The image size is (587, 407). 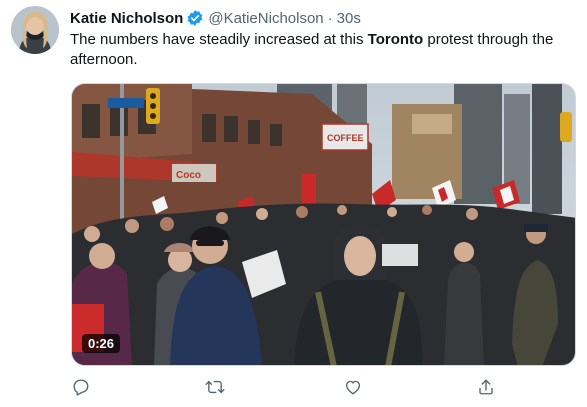 I want to click on like-button, so click(x=353, y=389).